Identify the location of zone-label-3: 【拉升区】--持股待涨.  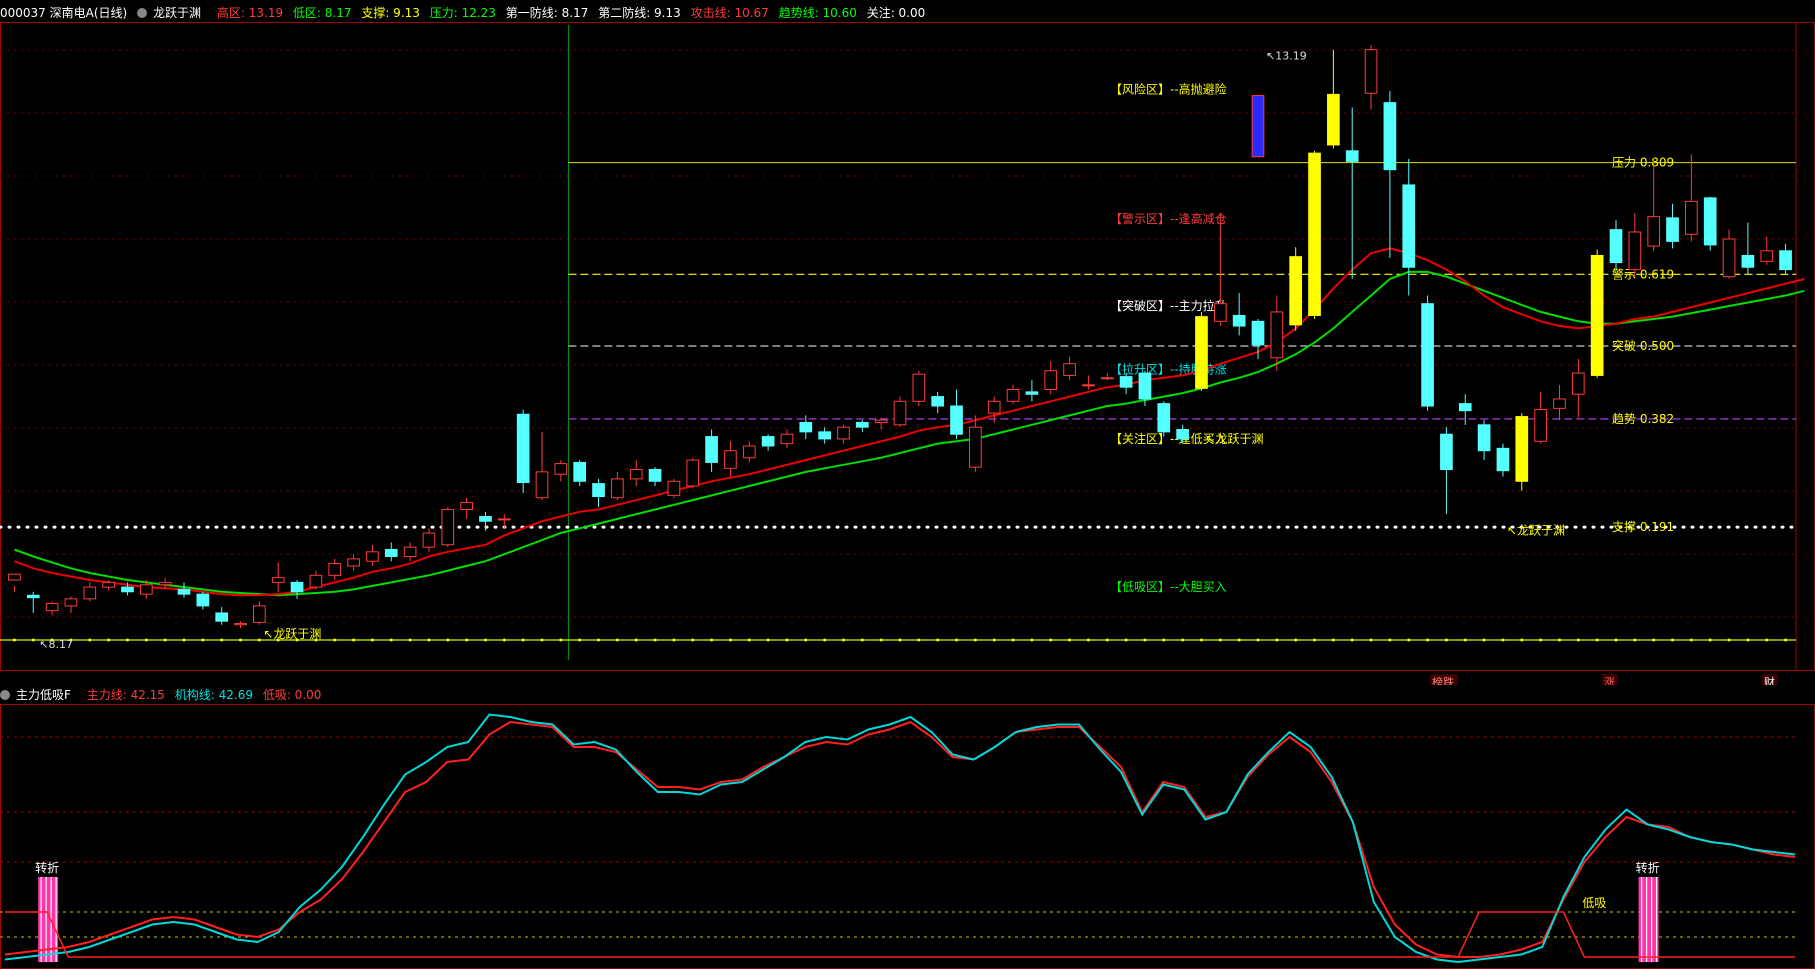
(1168, 369).